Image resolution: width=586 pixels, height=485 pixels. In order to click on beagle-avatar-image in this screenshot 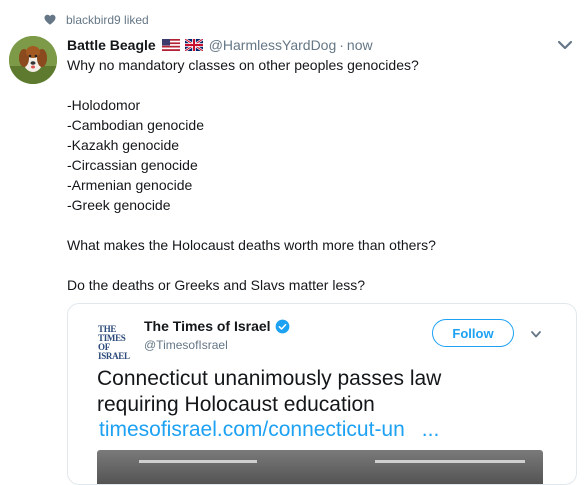, I will do `click(33, 60)`.